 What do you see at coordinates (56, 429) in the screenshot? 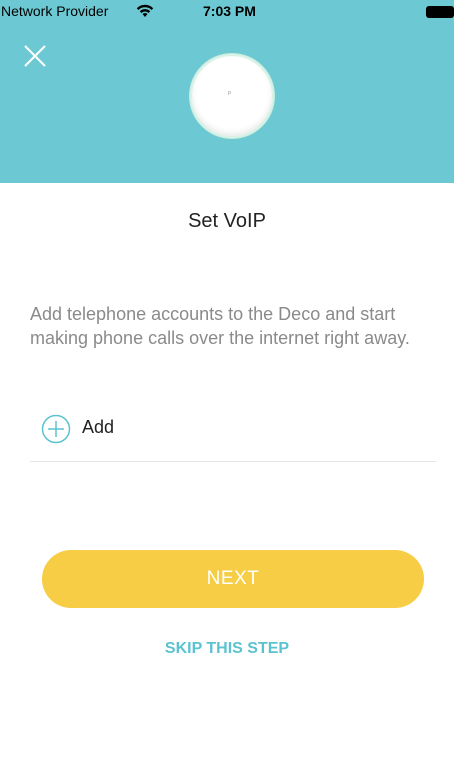
I see `plus-circle-icon` at bounding box center [56, 429].